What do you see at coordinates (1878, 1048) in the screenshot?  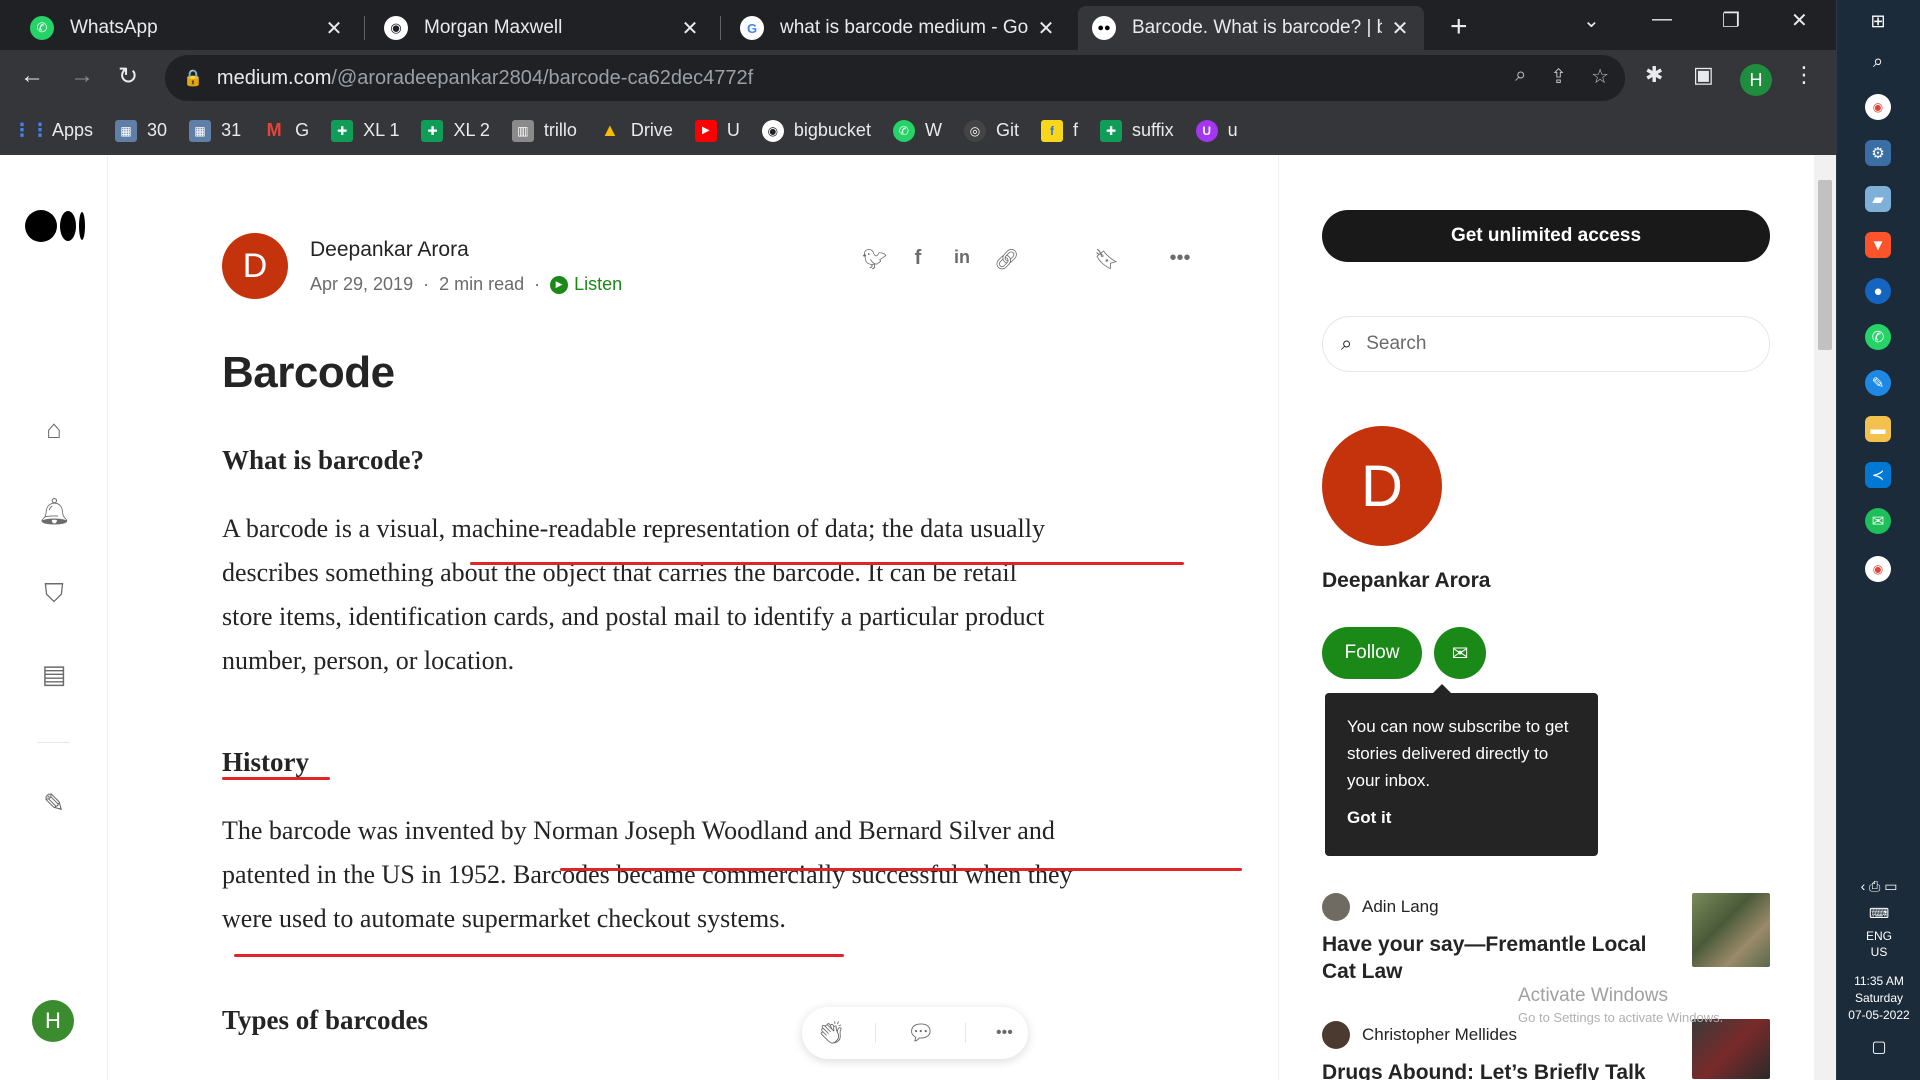 I see `notifications-icon: ▢` at bounding box center [1878, 1048].